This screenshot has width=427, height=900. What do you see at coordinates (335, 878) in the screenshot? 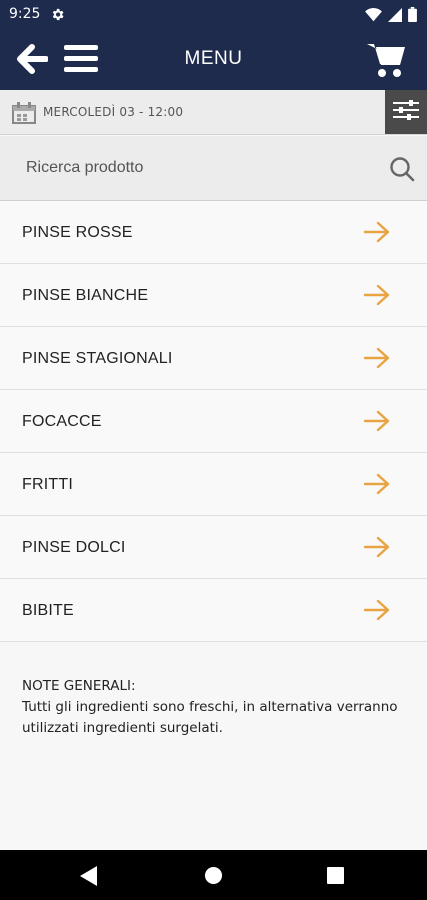
I see `nav-recents-icon` at bounding box center [335, 878].